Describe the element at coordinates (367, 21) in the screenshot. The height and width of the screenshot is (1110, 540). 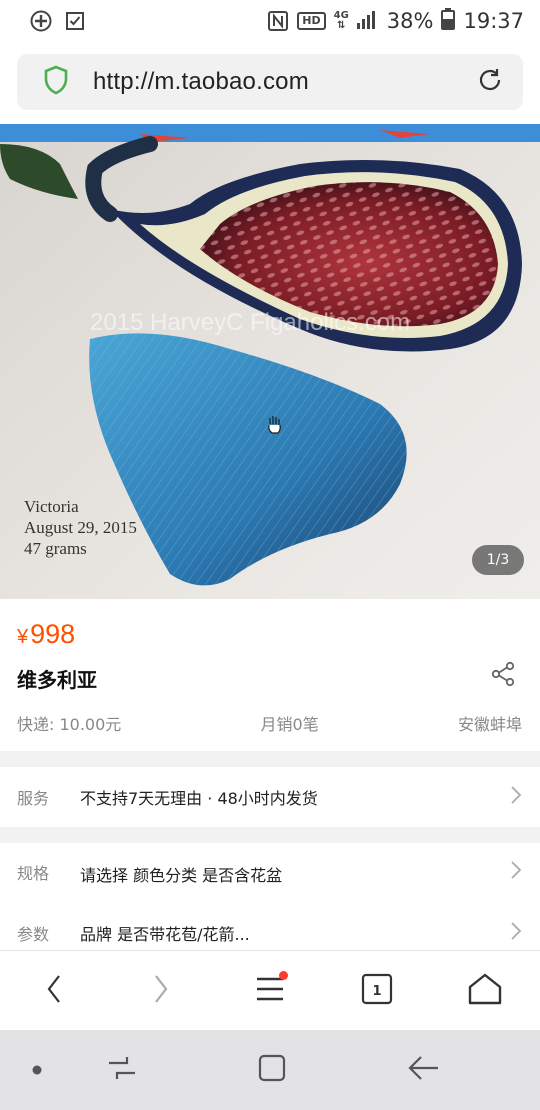
I see `signal-icon` at that location.